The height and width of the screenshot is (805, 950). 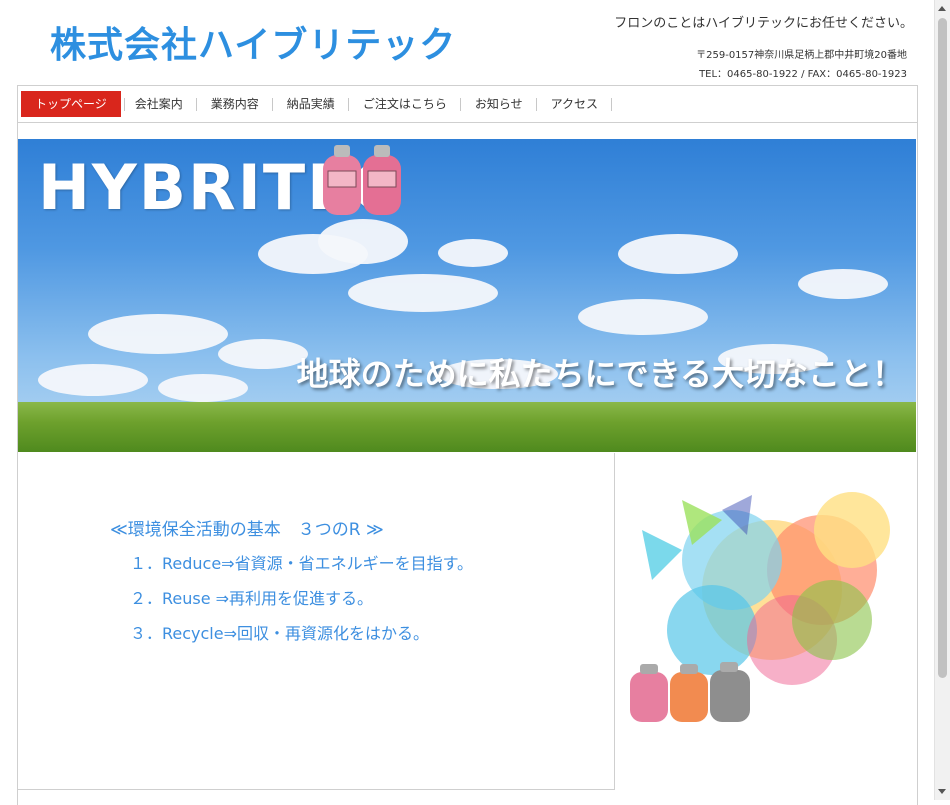 What do you see at coordinates (73, 104) in the screenshot?
I see `nav-item-top: トップページ` at bounding box center [73, 104].